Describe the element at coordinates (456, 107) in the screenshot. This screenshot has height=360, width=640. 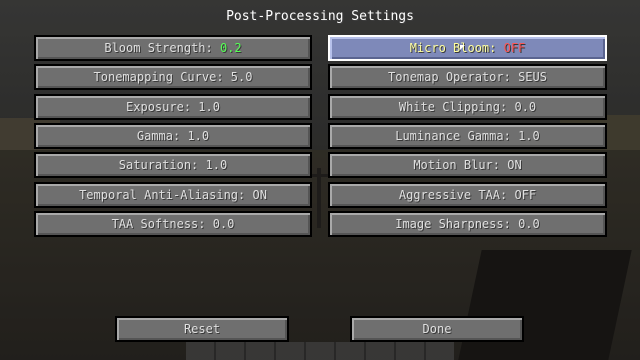
I see `option-label: White Clipping:` at that location.